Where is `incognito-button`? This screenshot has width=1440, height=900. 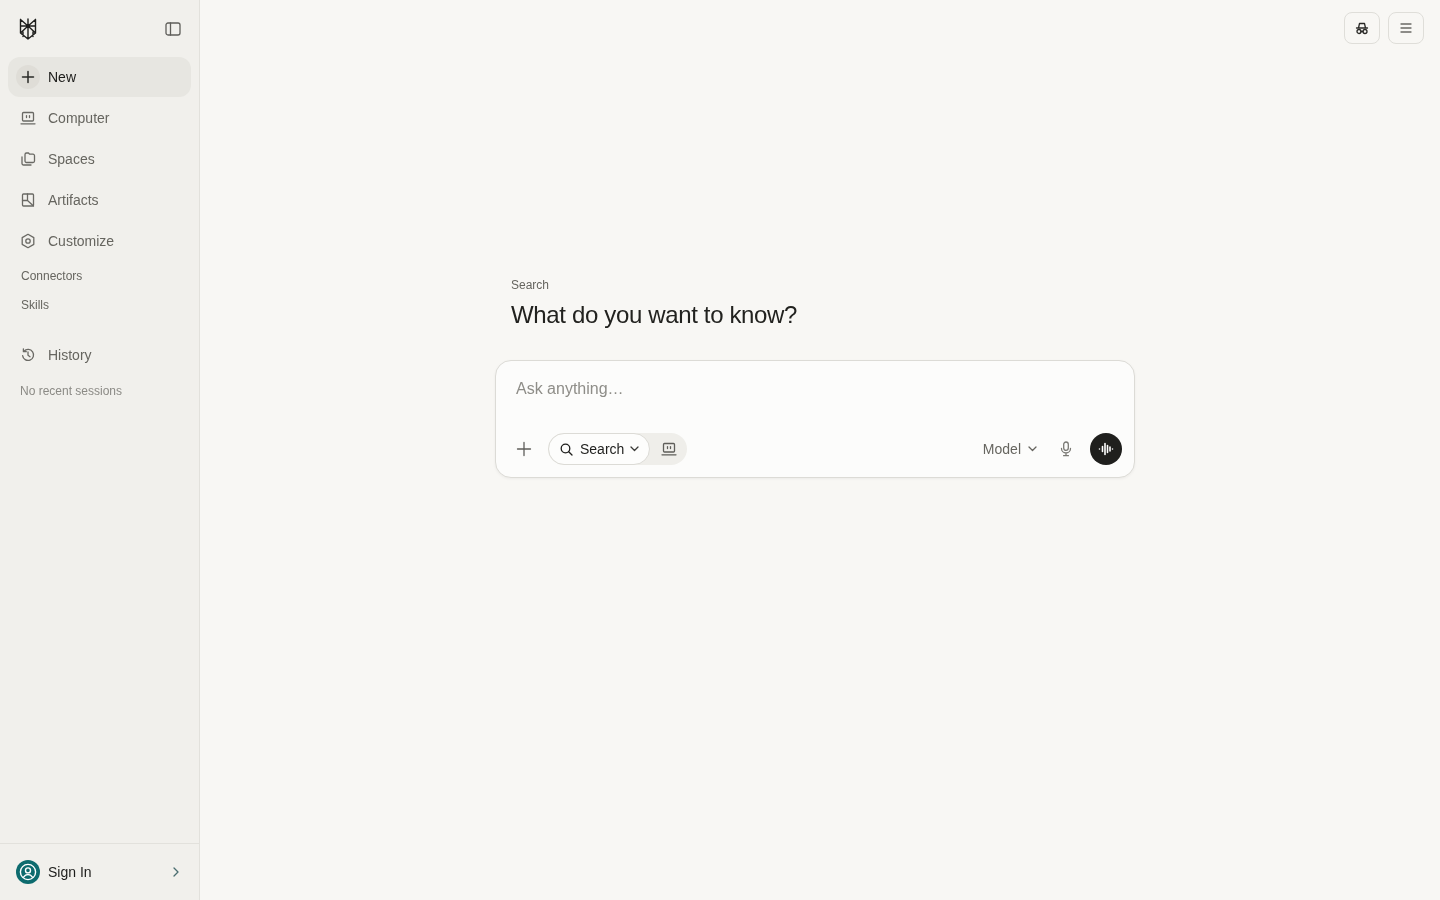 incognito-button is located at coordinates (1362, 28).